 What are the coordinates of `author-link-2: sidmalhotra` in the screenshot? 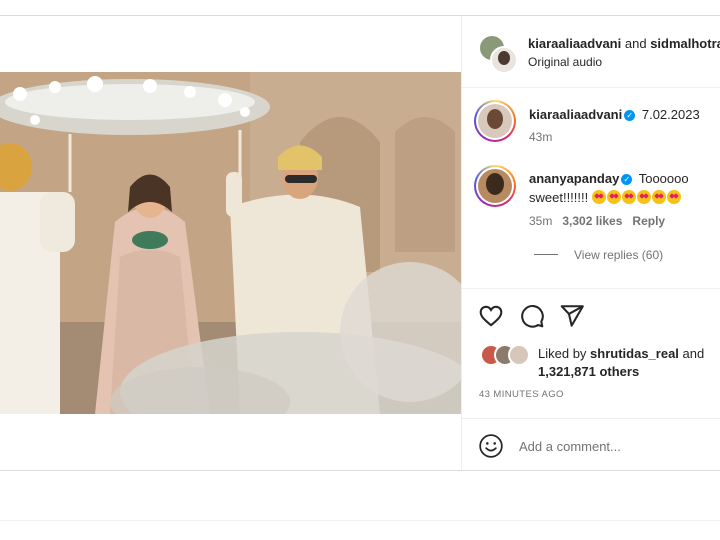 It's located at (685, 43).